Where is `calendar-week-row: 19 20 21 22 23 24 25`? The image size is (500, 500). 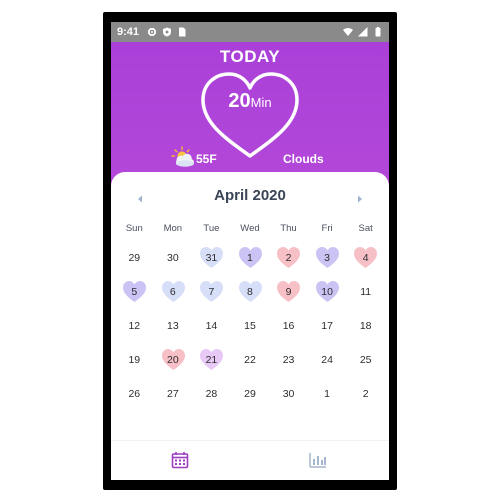
calendar-week-row: 19 20 21 22 23 24 25 is located at coordinates (250, 360).